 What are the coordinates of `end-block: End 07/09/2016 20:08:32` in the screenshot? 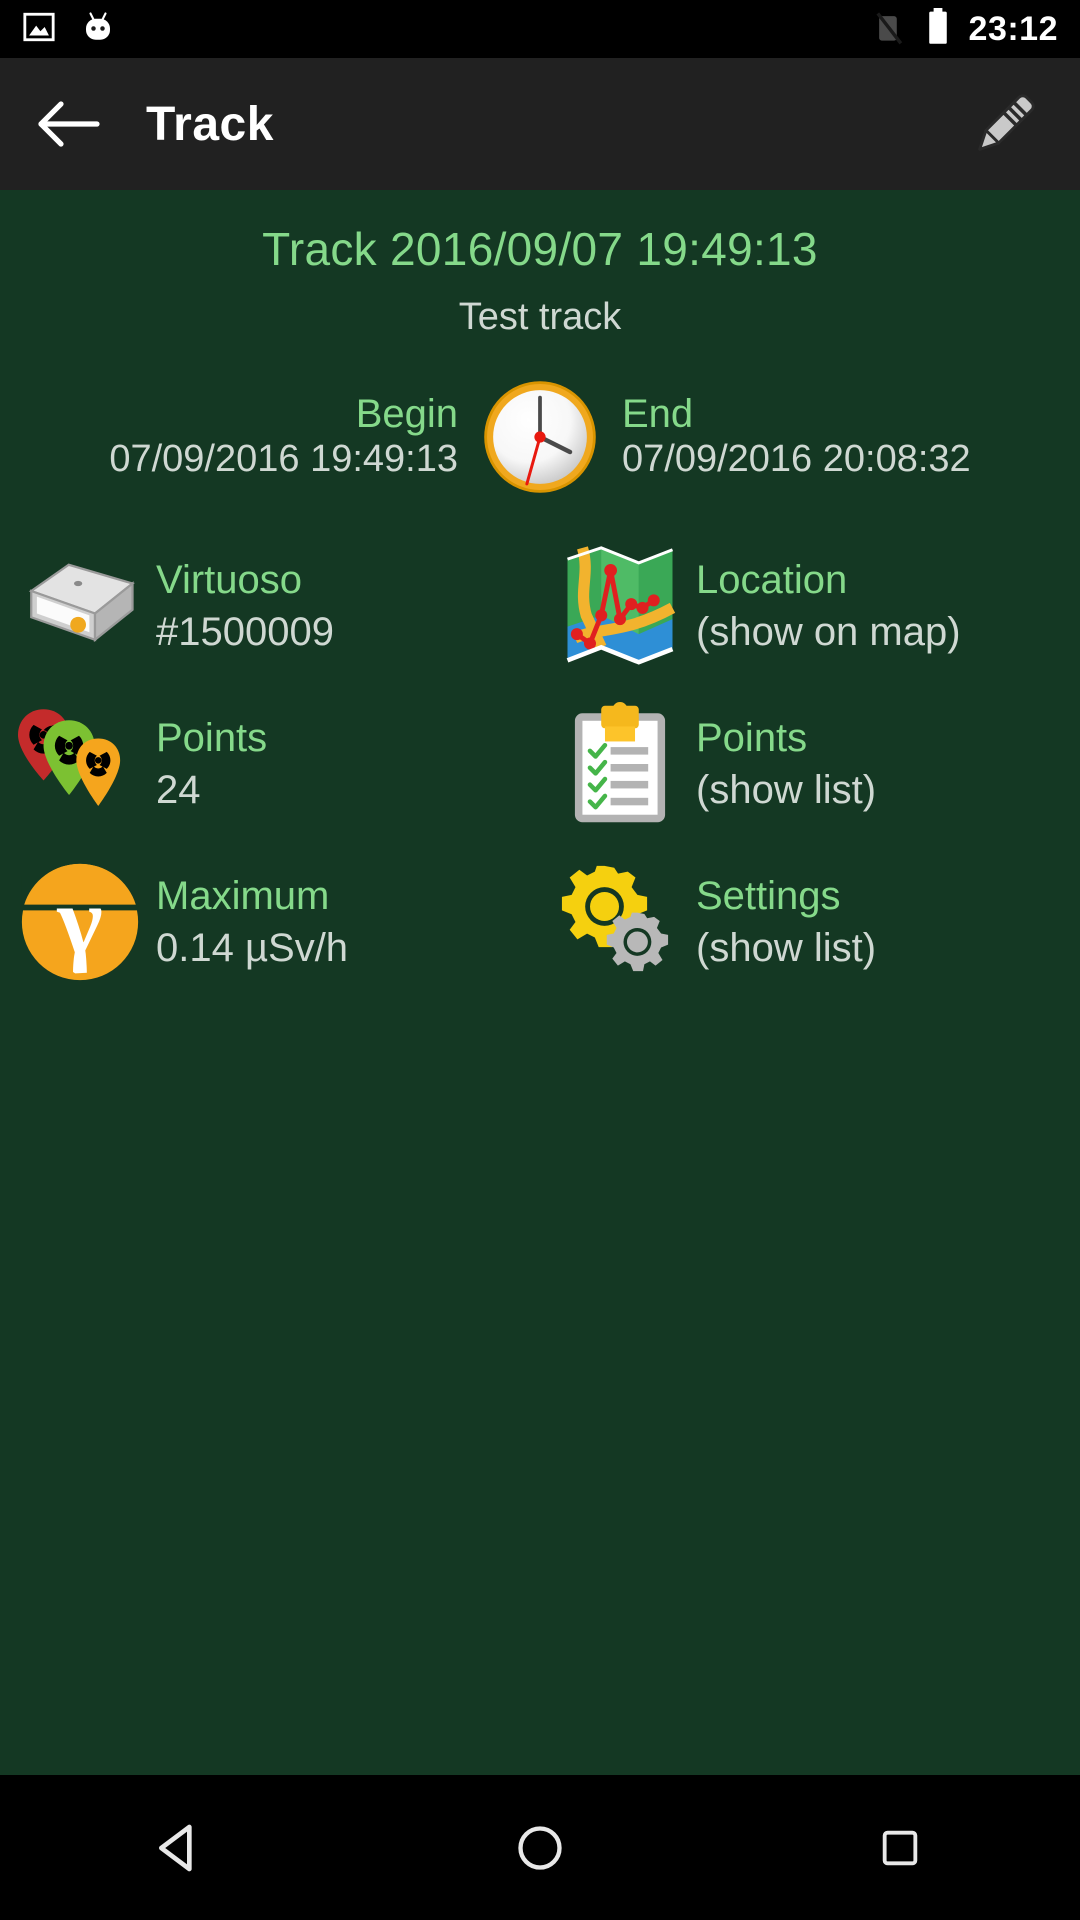 It's located at (825, 437).